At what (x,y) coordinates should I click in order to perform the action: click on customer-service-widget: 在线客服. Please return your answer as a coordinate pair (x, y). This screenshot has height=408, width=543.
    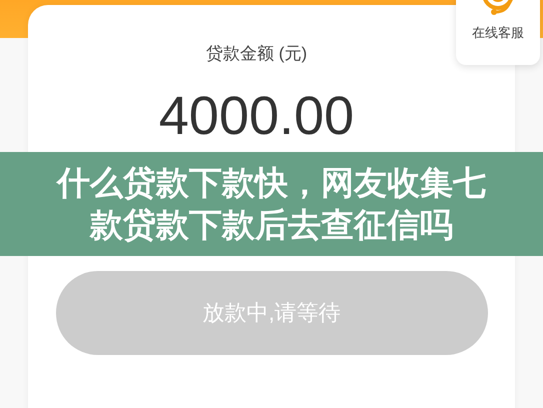
    Looking at the image, I should click on (498, 32).